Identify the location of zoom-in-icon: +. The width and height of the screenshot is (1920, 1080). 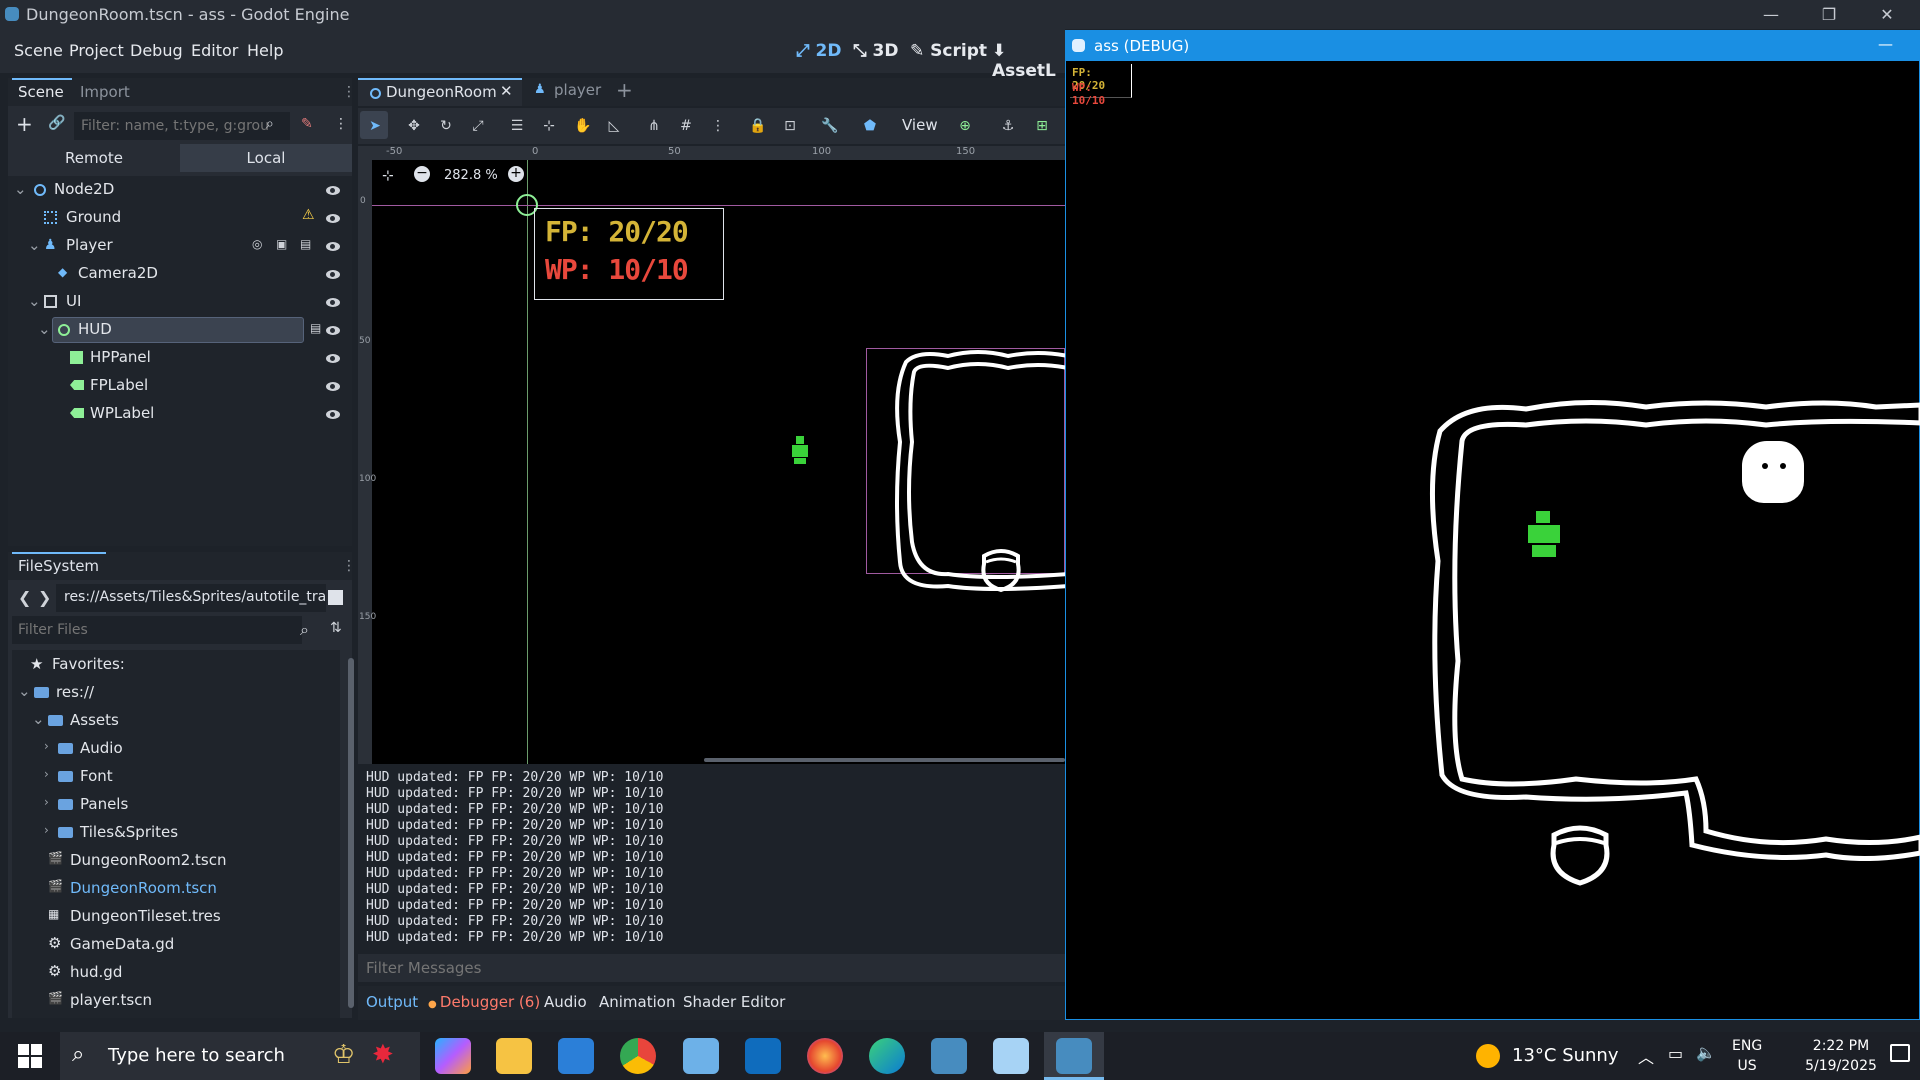
(516, 174).